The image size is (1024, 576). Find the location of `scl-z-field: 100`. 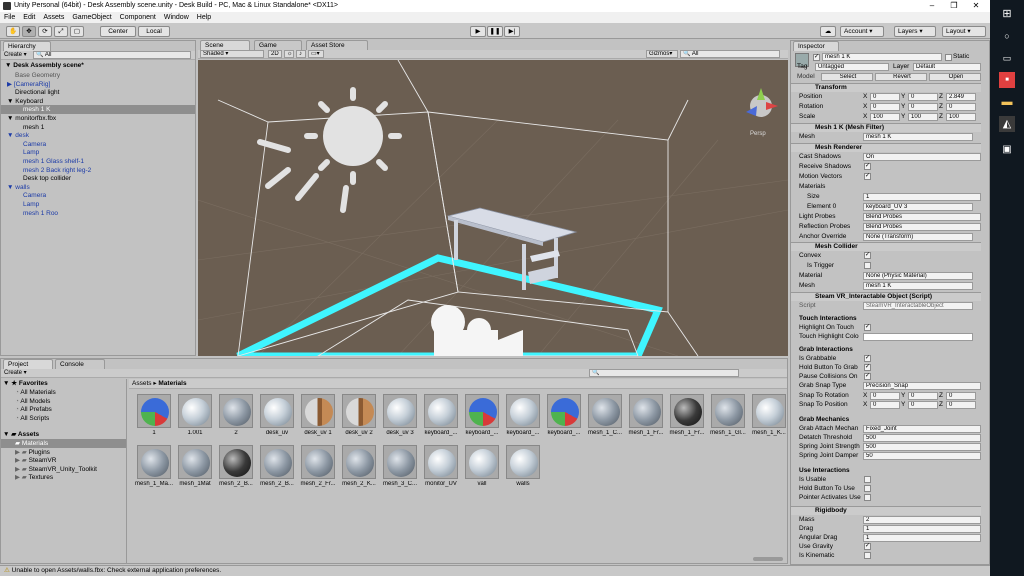

scl-z-field: 100 is located at coordinates (961, 117).